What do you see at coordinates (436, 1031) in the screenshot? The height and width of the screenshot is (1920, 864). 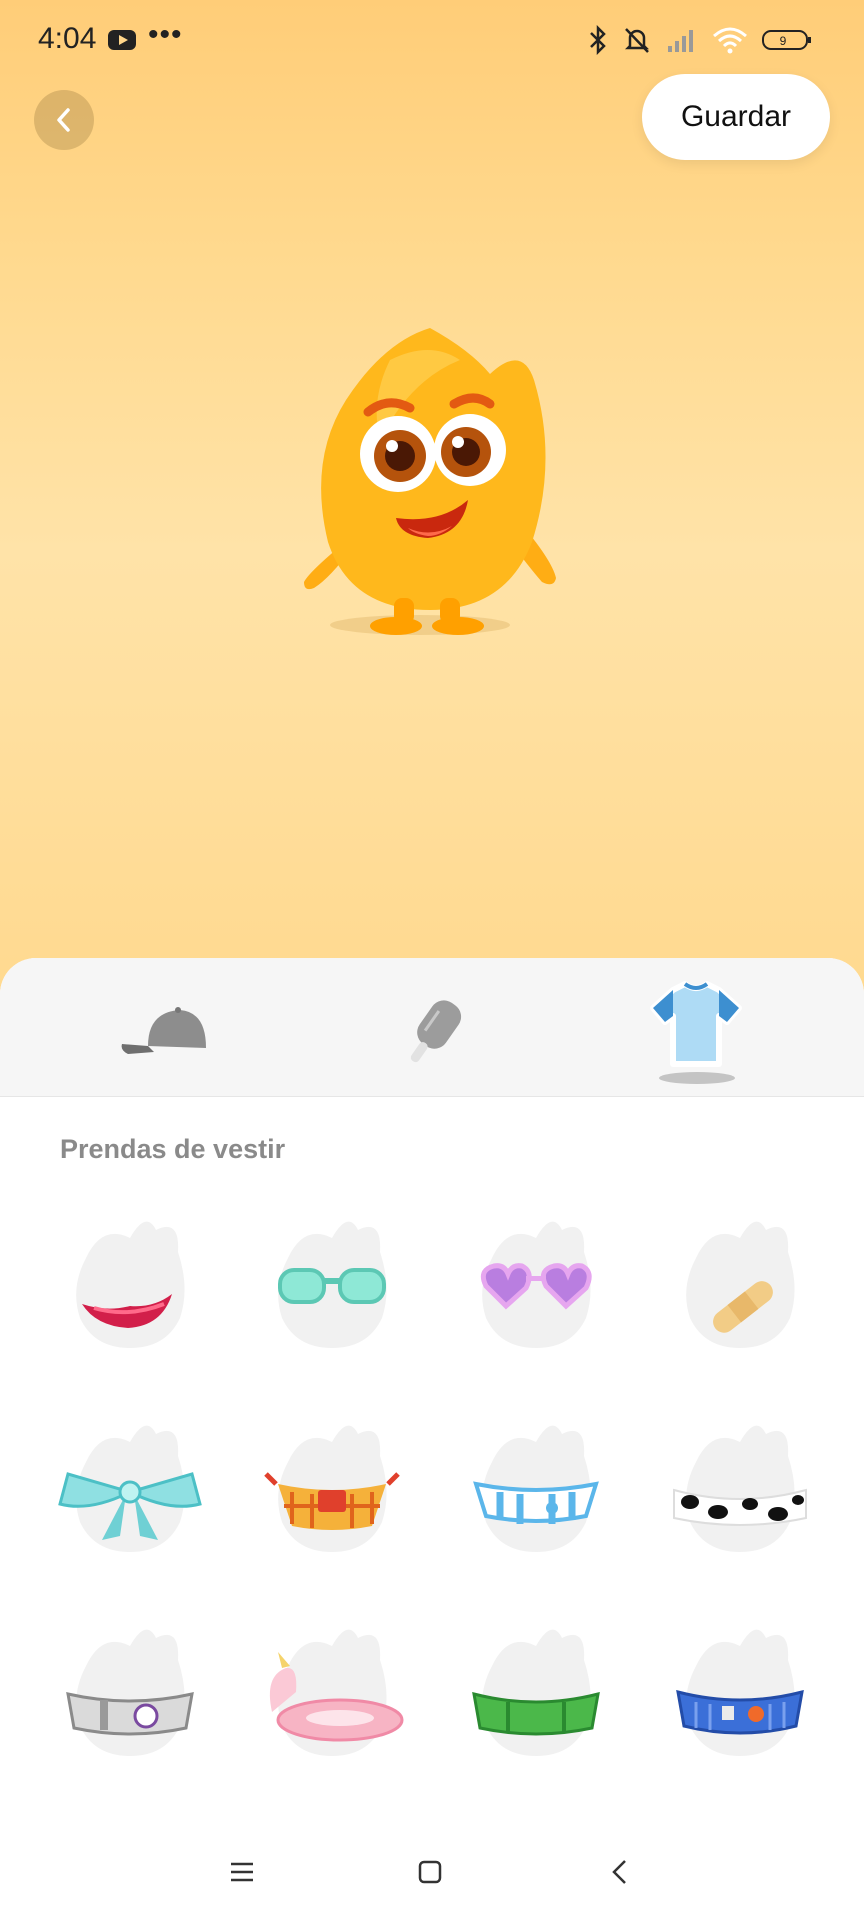 I see `popsicle-icon` at bounding box center [436, 1031].